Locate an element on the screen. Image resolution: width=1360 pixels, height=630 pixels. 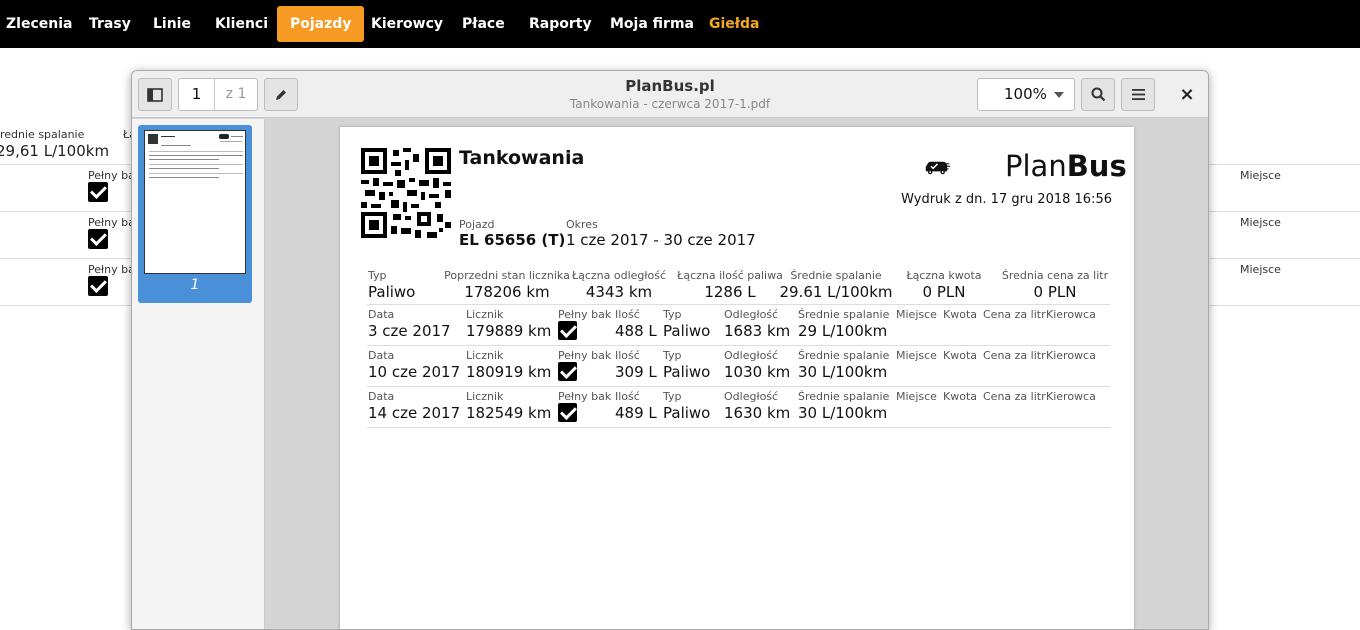
zoom-select: 100% is located at coordinates (1026, 94).